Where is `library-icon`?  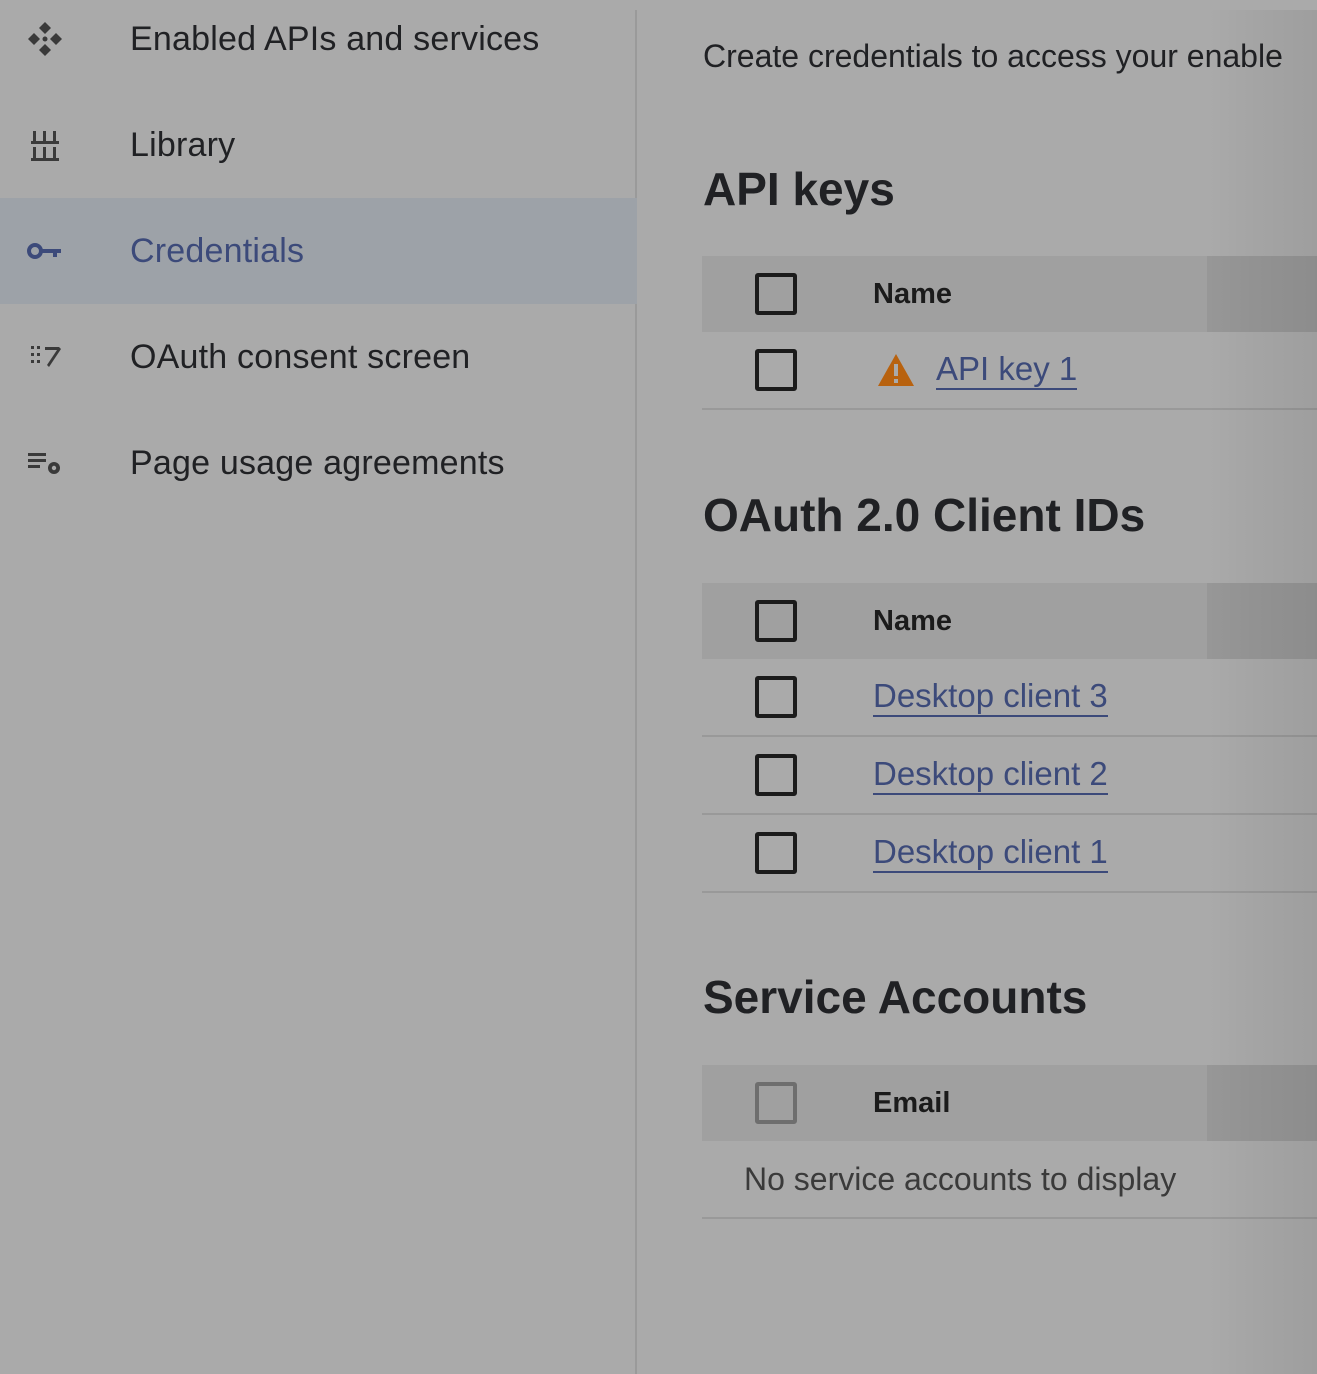
library-icon is located at coordinates (45, 145).